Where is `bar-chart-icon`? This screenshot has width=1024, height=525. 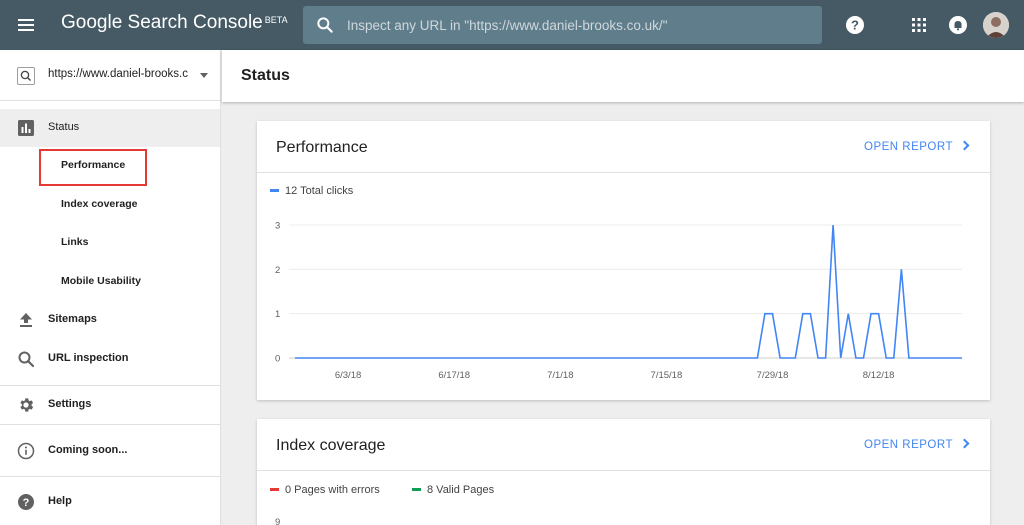 bar-chart-icon is located at coordinates (26, 128).